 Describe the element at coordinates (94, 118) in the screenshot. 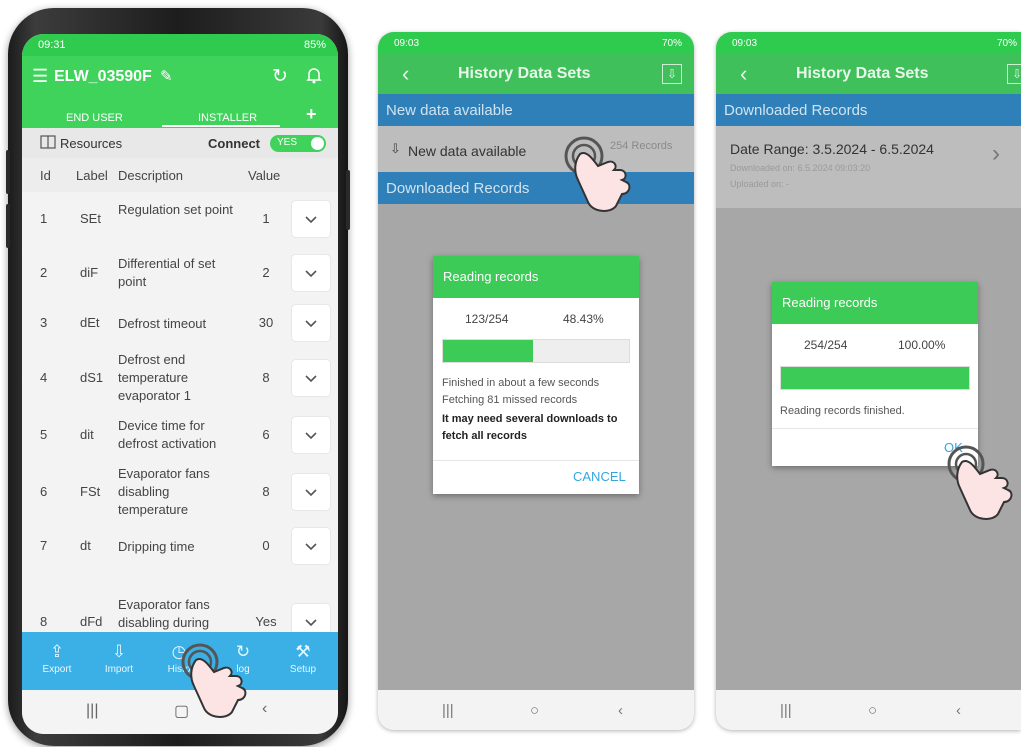

I see `tab-end-user: END USER` at that location.